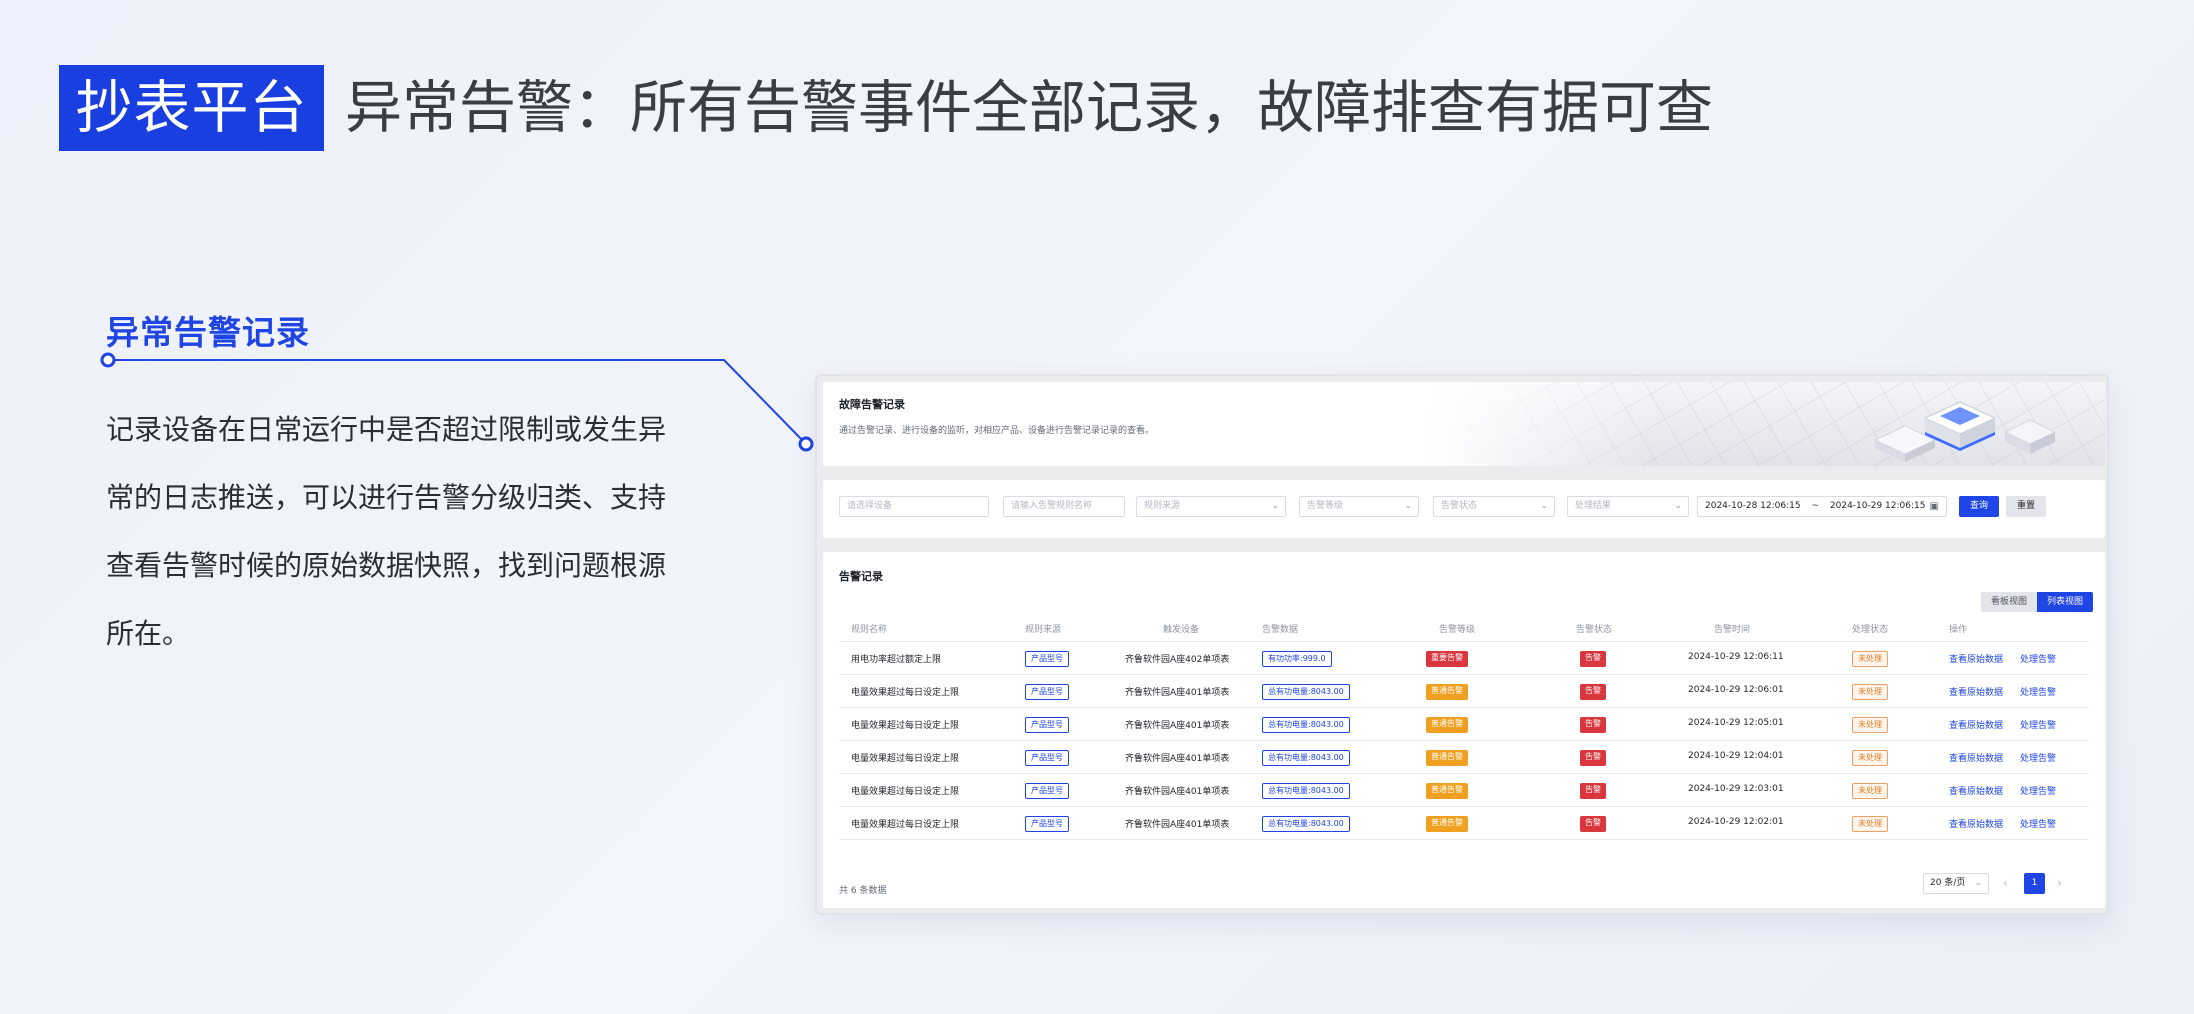 Image resolution: width=2194 pixels, height=1014 pixels. Describe the element at coordinates (1043, 630) in the screenshot. I see `col-rule-source: 规则来源` at that location.